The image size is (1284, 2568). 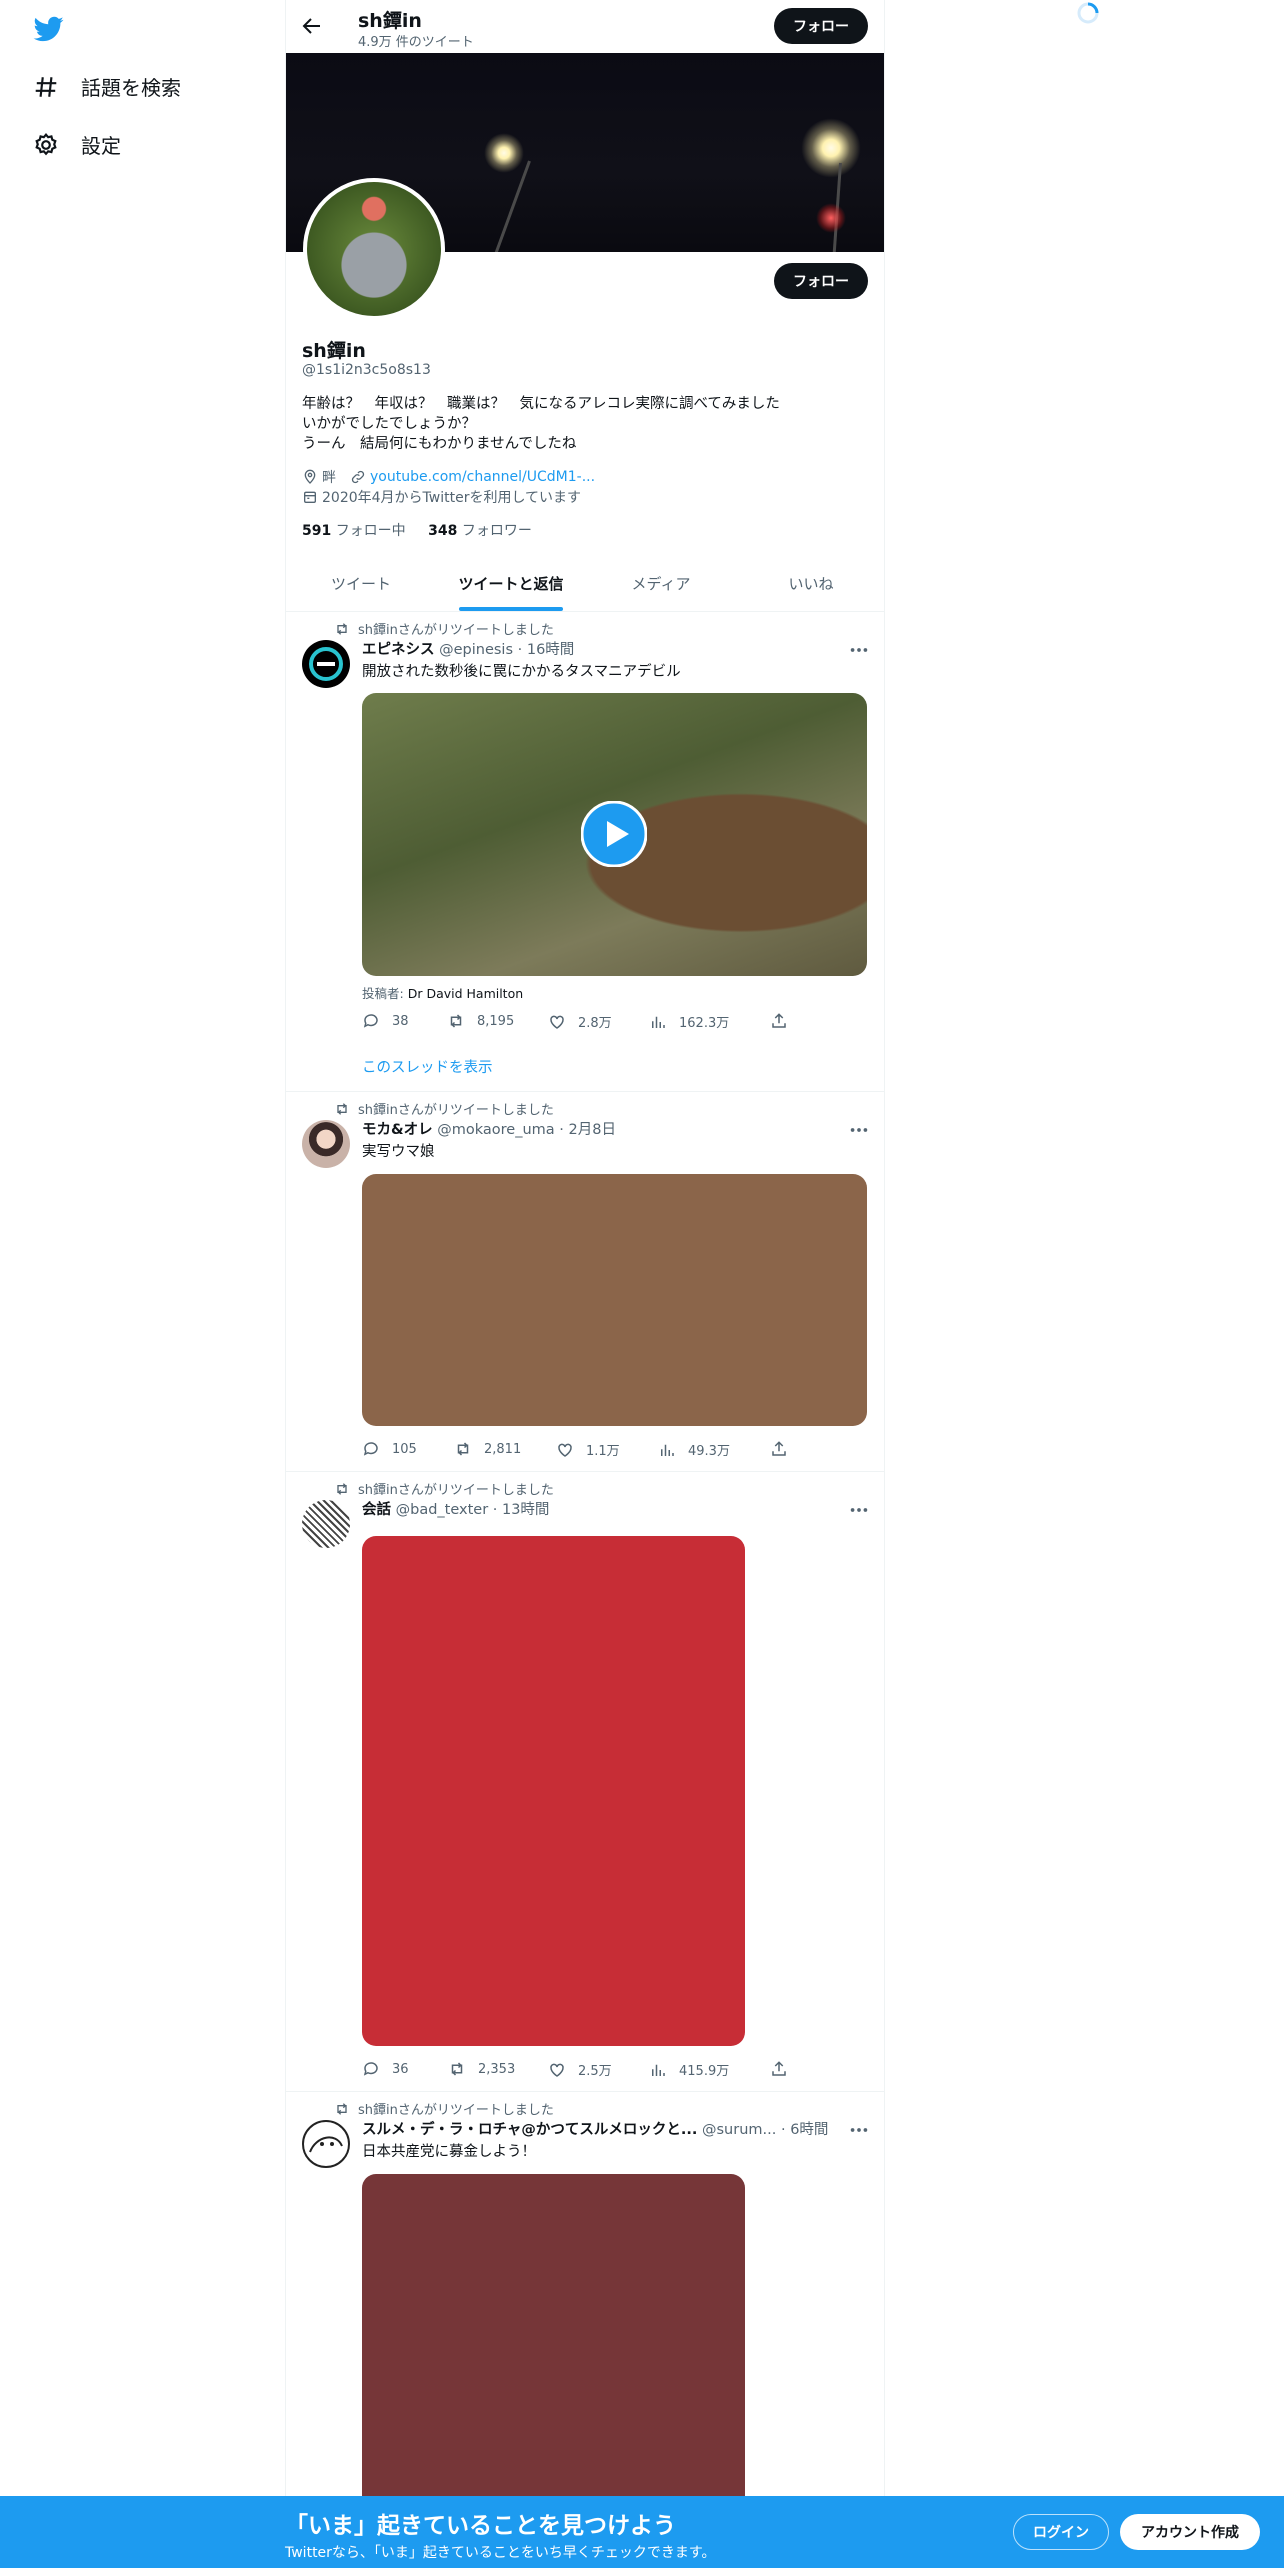 What do you see at coordinates (383, 993) in the screenshot?
I see `credit-label: 投稿者:` at bounding box center [383, 993].